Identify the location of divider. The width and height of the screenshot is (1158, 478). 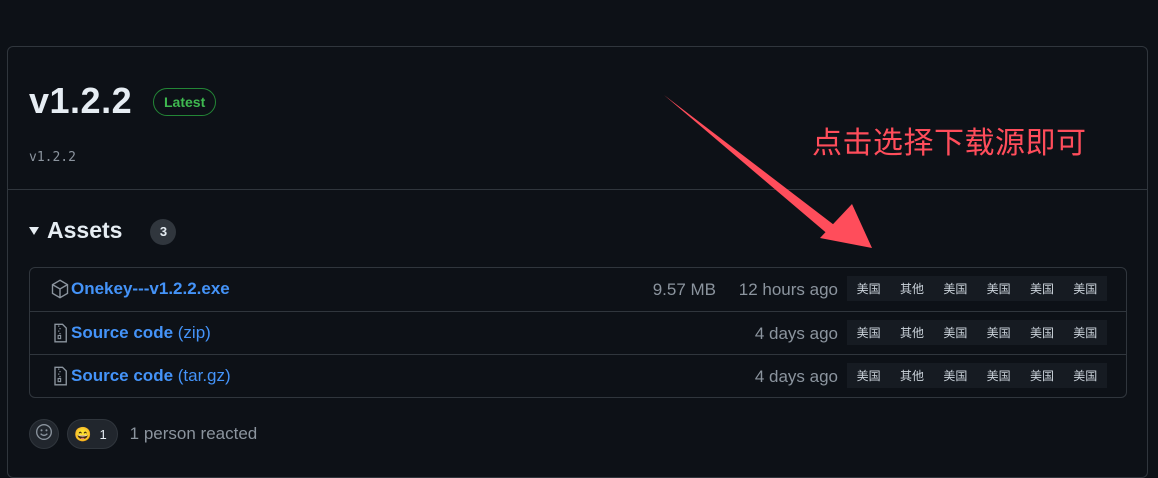
(577, 189).